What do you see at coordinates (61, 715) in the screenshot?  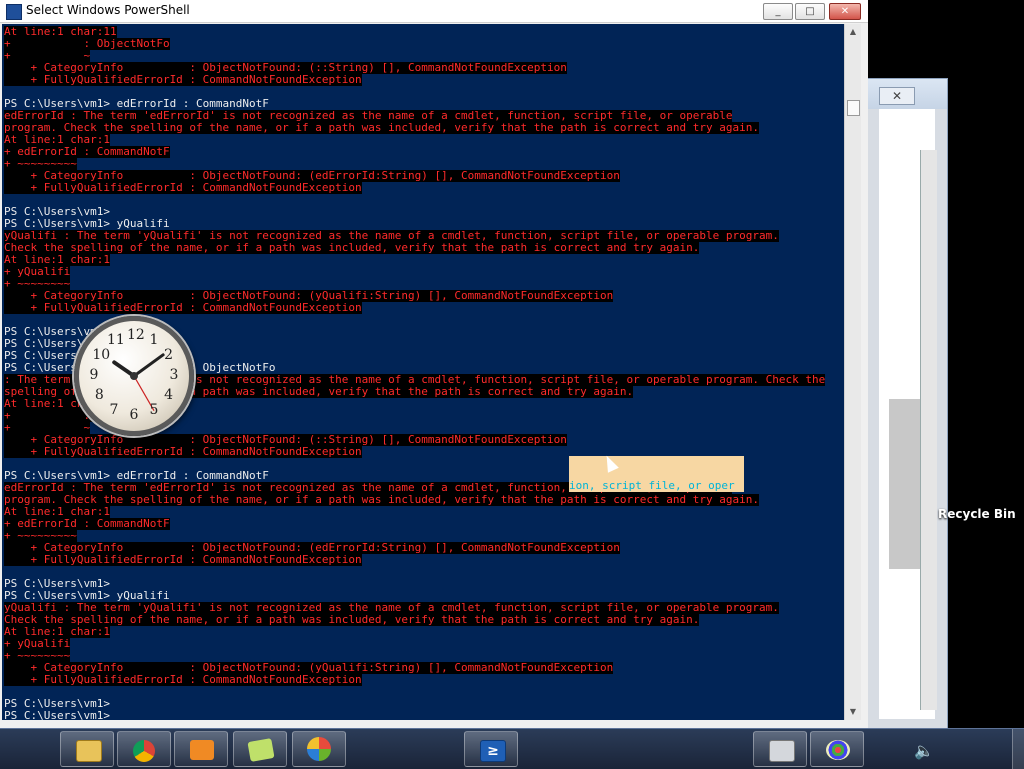 I see `console-line: PS C:\Users\vm1>` at bounding box center [61, 715].